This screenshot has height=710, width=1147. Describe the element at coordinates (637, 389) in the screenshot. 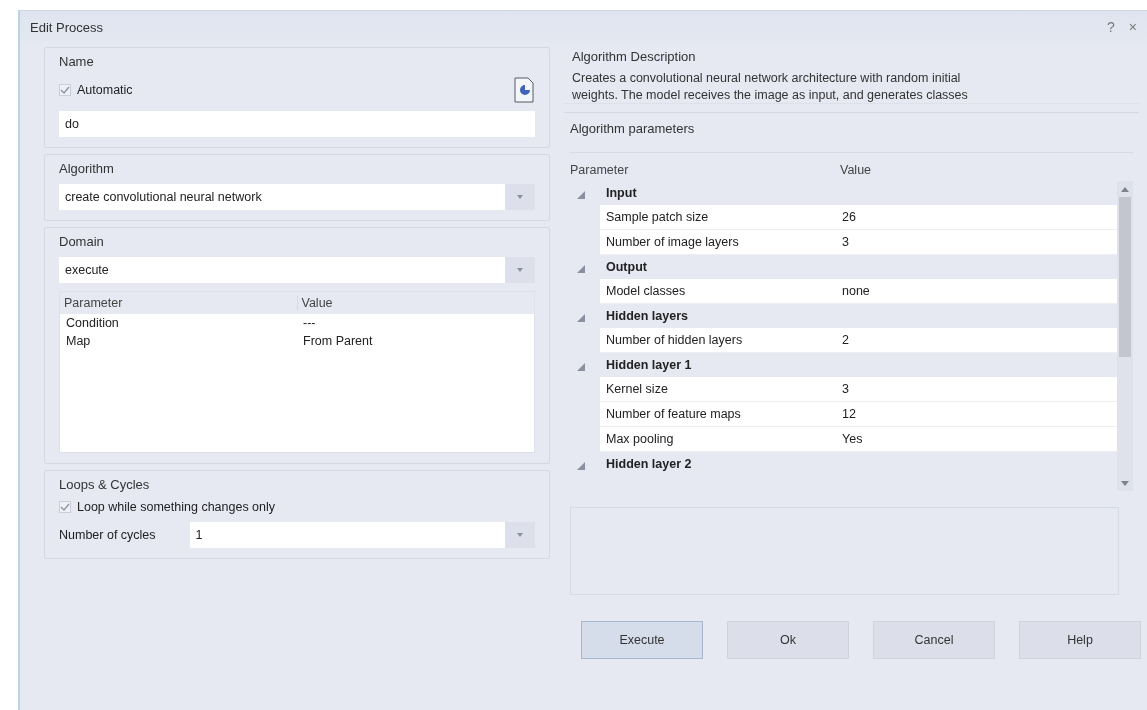

I see `table-cell-text: Kernel size` at that location.